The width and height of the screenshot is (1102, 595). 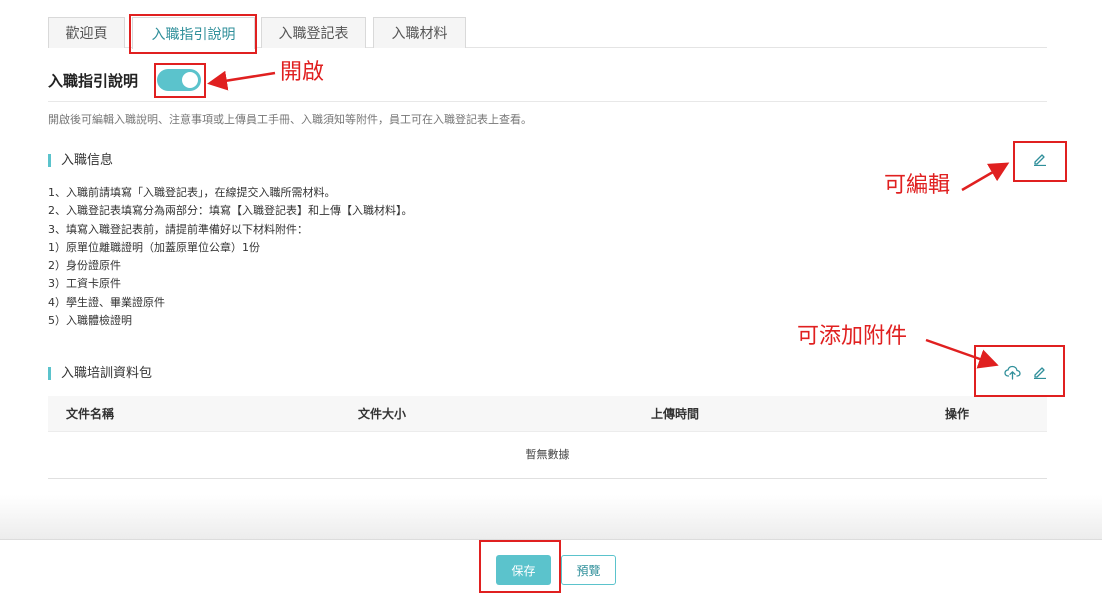 What do you see at coordinates (90, 321) in the screenshot?
I see `info-line: 5）入職體檢證明` at bounding box center [90, 321].